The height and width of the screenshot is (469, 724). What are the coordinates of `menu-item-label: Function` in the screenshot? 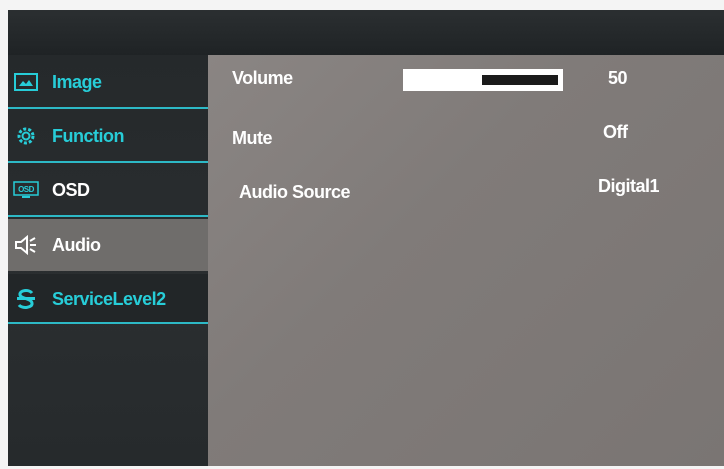 It's located at (88, 135).